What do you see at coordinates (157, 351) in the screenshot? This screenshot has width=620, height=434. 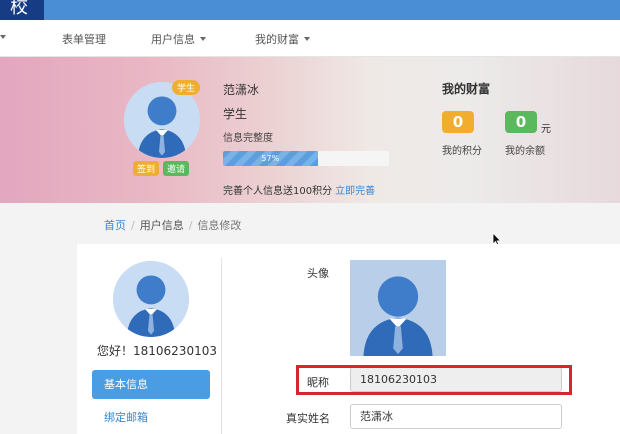 I see `greeting-text: 您好！18106230103` at bounding box center [157, 351].